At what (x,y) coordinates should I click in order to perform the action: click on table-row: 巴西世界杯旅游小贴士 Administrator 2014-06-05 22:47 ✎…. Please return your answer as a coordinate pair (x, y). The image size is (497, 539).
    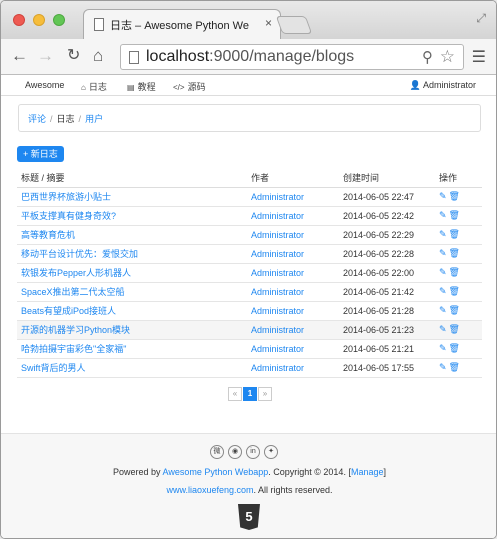
    Looking at the image, I should click on (249, 197).